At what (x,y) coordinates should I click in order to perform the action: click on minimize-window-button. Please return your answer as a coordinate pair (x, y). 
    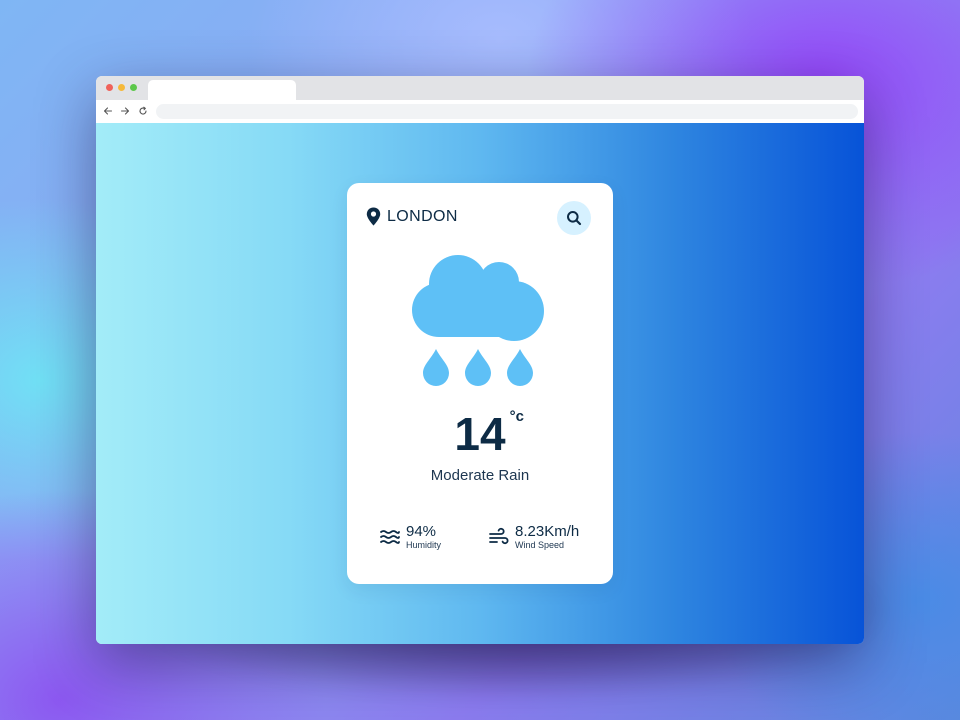
    Looking at the image, I should click on (121, 87).